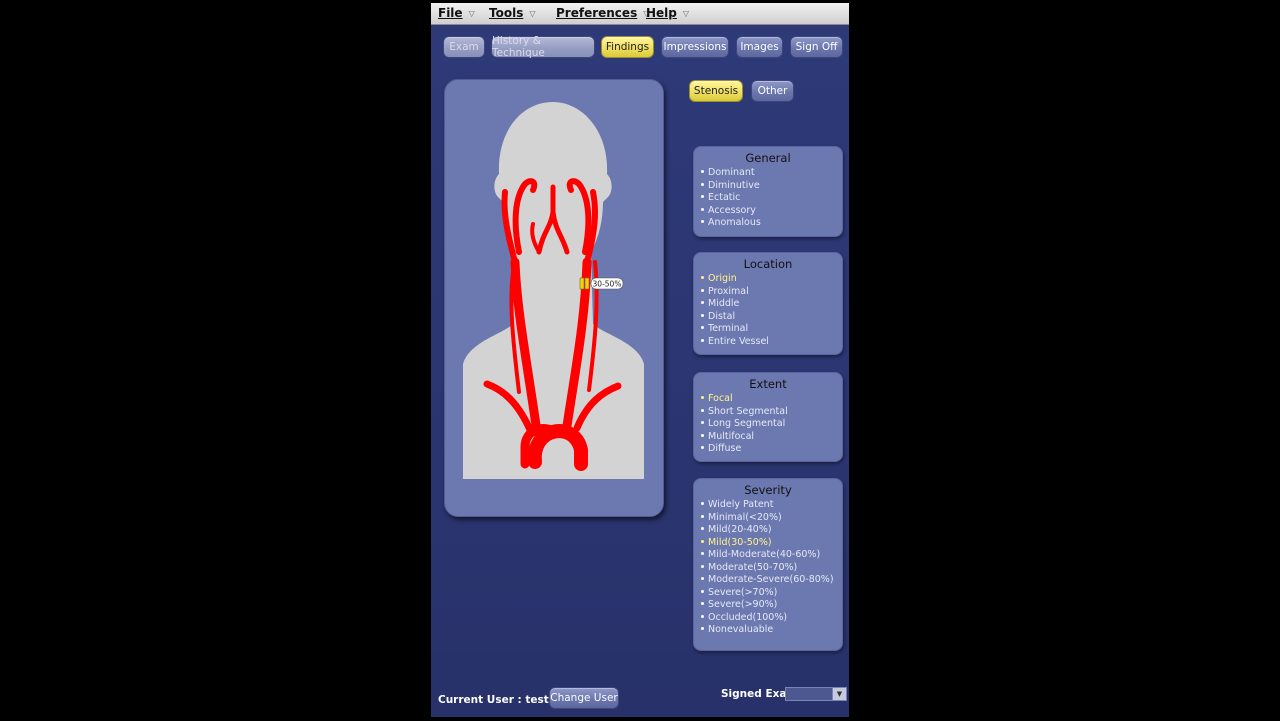 The width and height of the screenshot is (1280, 721). What do you see at coordinates (667, 13) in the screenshot?
I see `menu-help: Help ▽` at bounding box center [667, 13].